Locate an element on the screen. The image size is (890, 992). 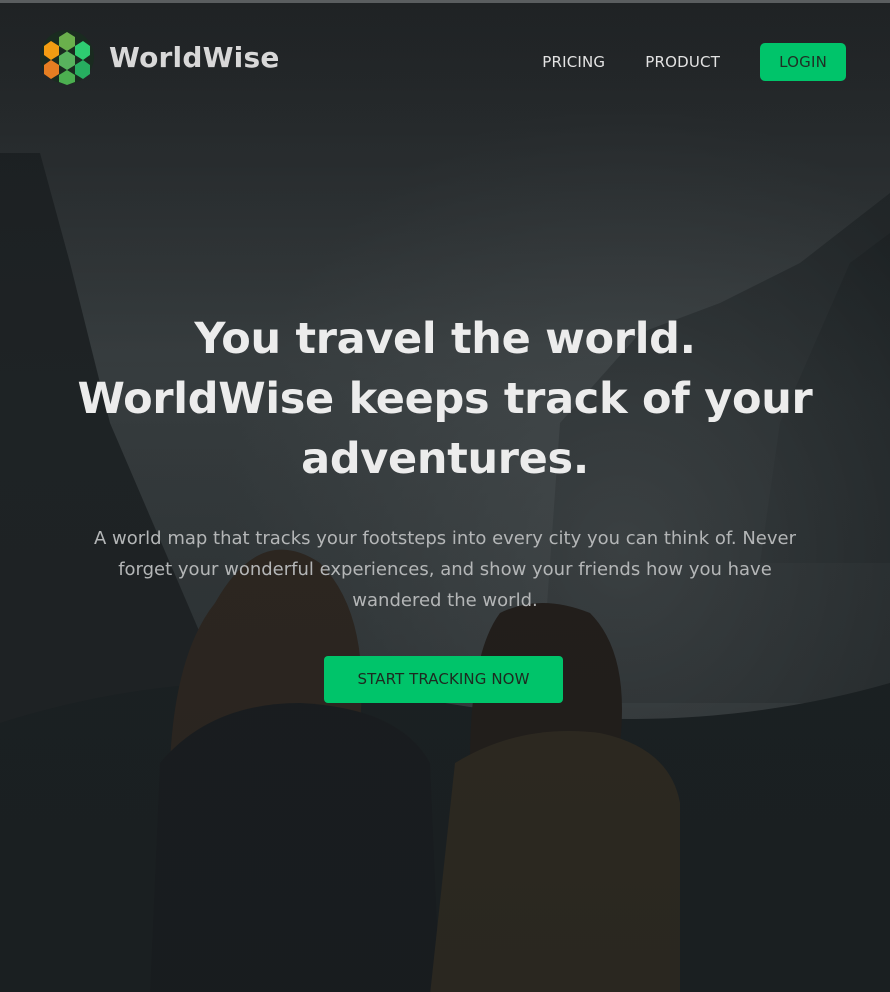
hero-title-line-1: You travel the world. is located at coordinates (445, 339).